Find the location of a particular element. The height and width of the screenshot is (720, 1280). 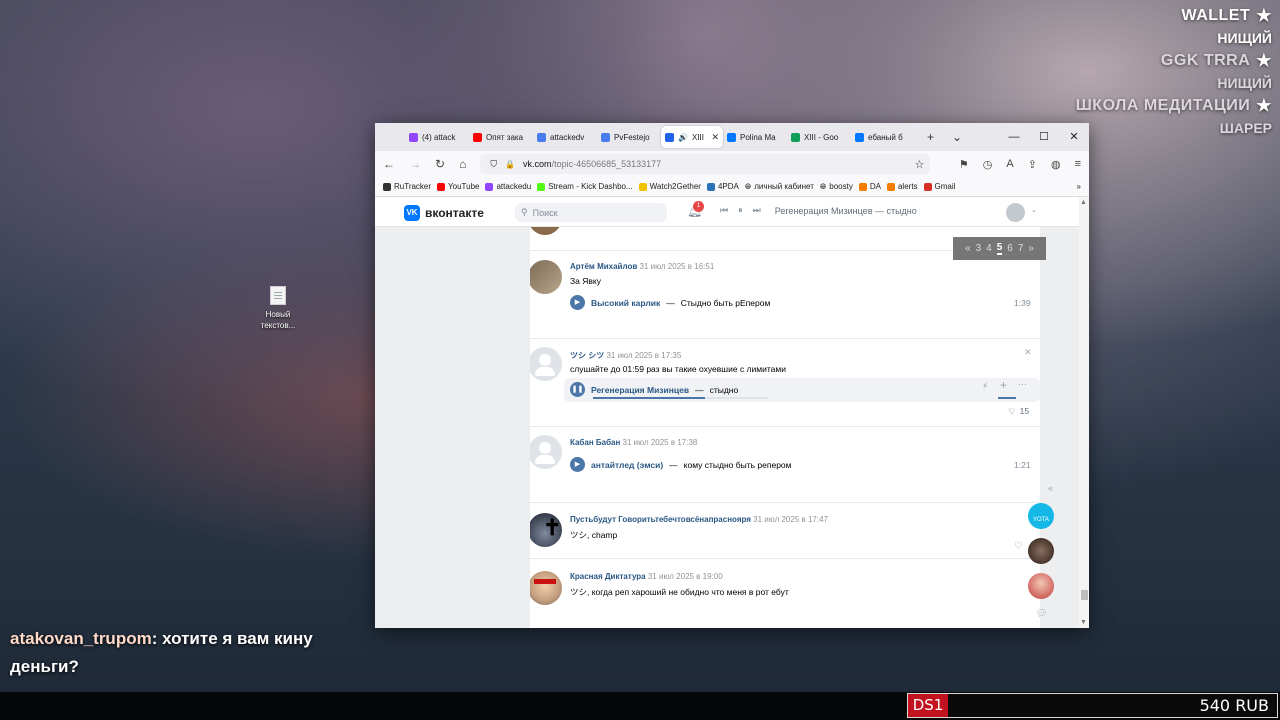

tab-vk-polina: Polina Ma is located at coordinates (755, 137).